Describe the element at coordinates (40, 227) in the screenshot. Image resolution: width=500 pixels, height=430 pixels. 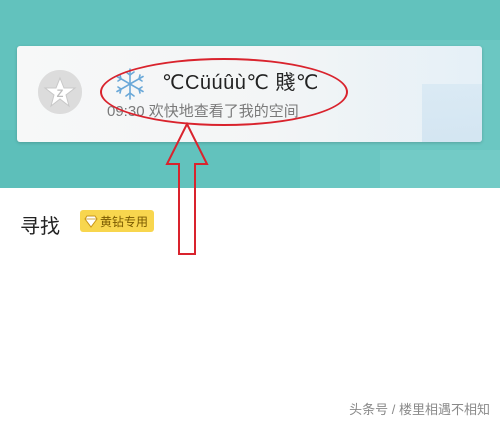
I see `section-title: 寻找` at that location.